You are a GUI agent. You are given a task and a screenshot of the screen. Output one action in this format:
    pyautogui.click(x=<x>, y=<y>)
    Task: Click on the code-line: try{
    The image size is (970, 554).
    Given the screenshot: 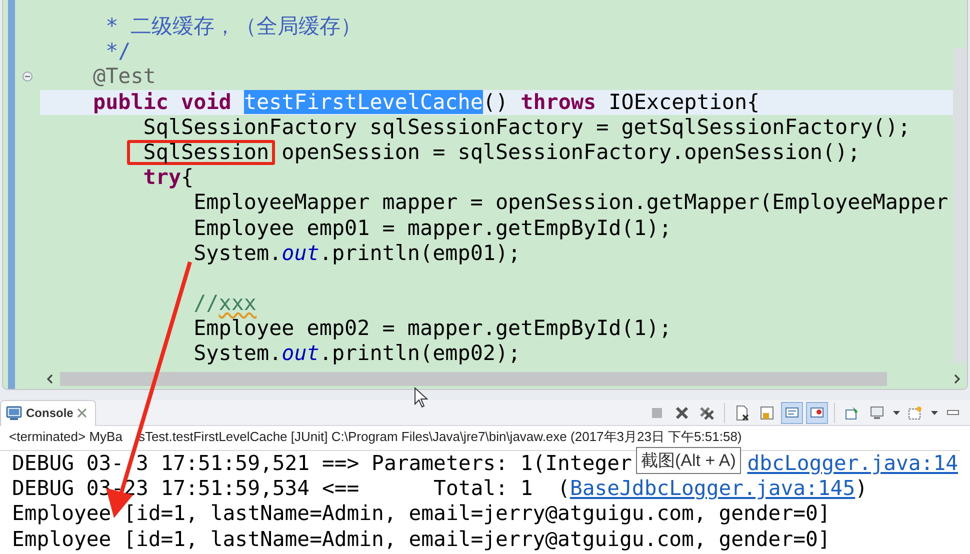 What is the action you would take?
    pyautogui.click(x=168, y=177)
    